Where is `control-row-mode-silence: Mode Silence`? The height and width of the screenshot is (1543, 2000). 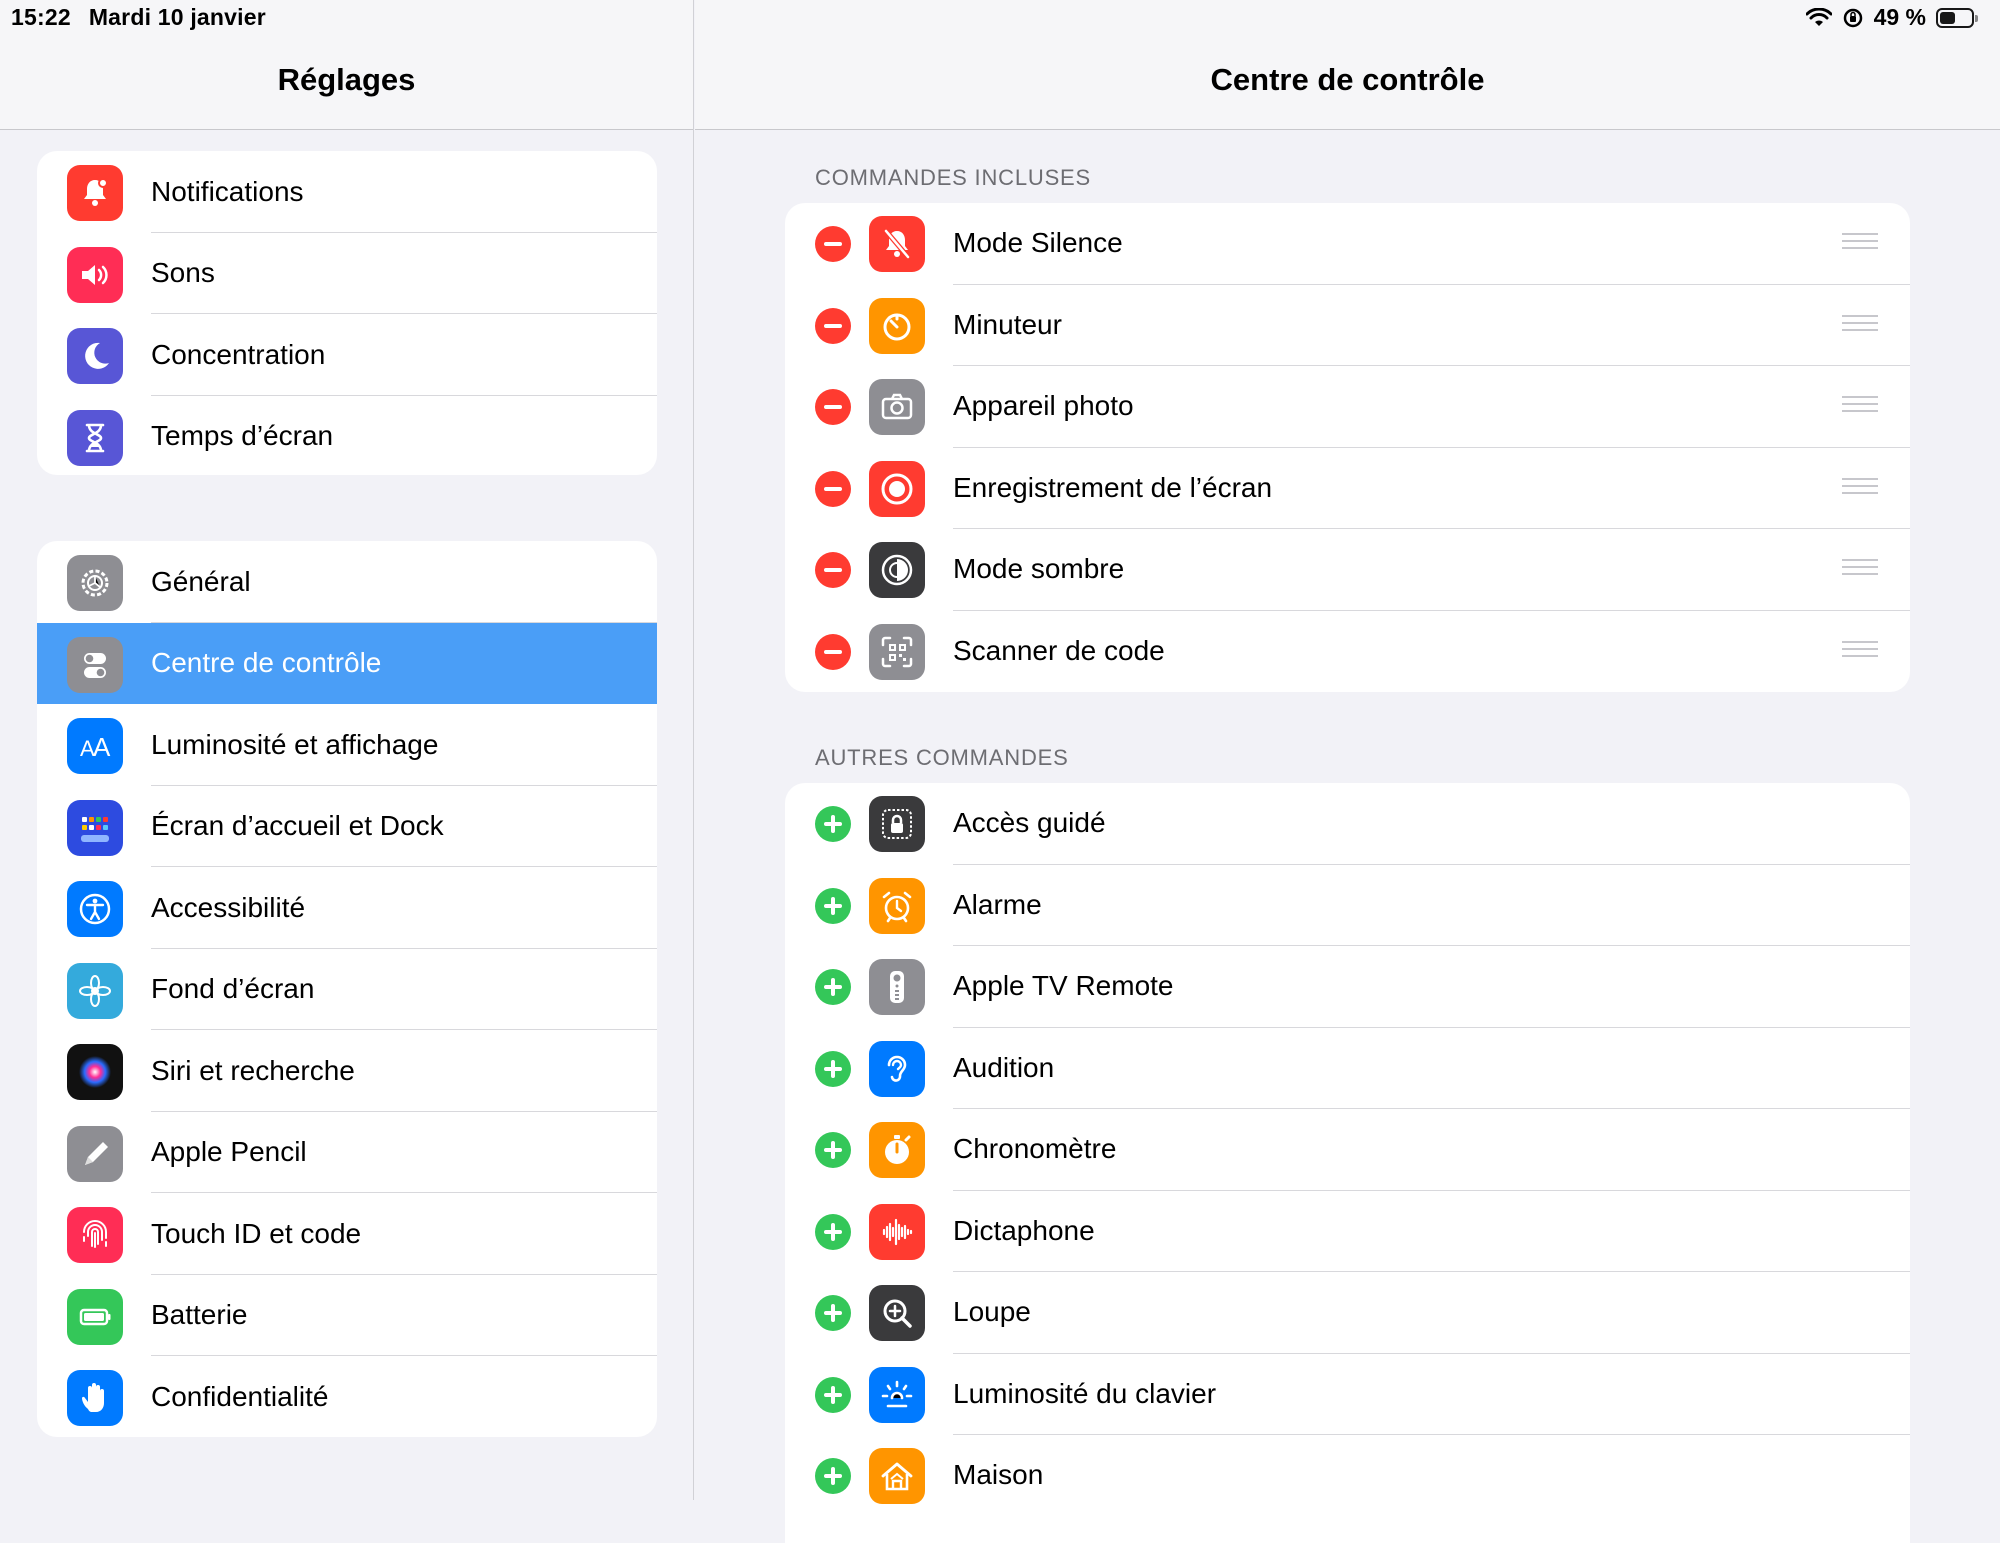 control-row-mode-silence: Mode Silence is located at coordinates (1347, 244).